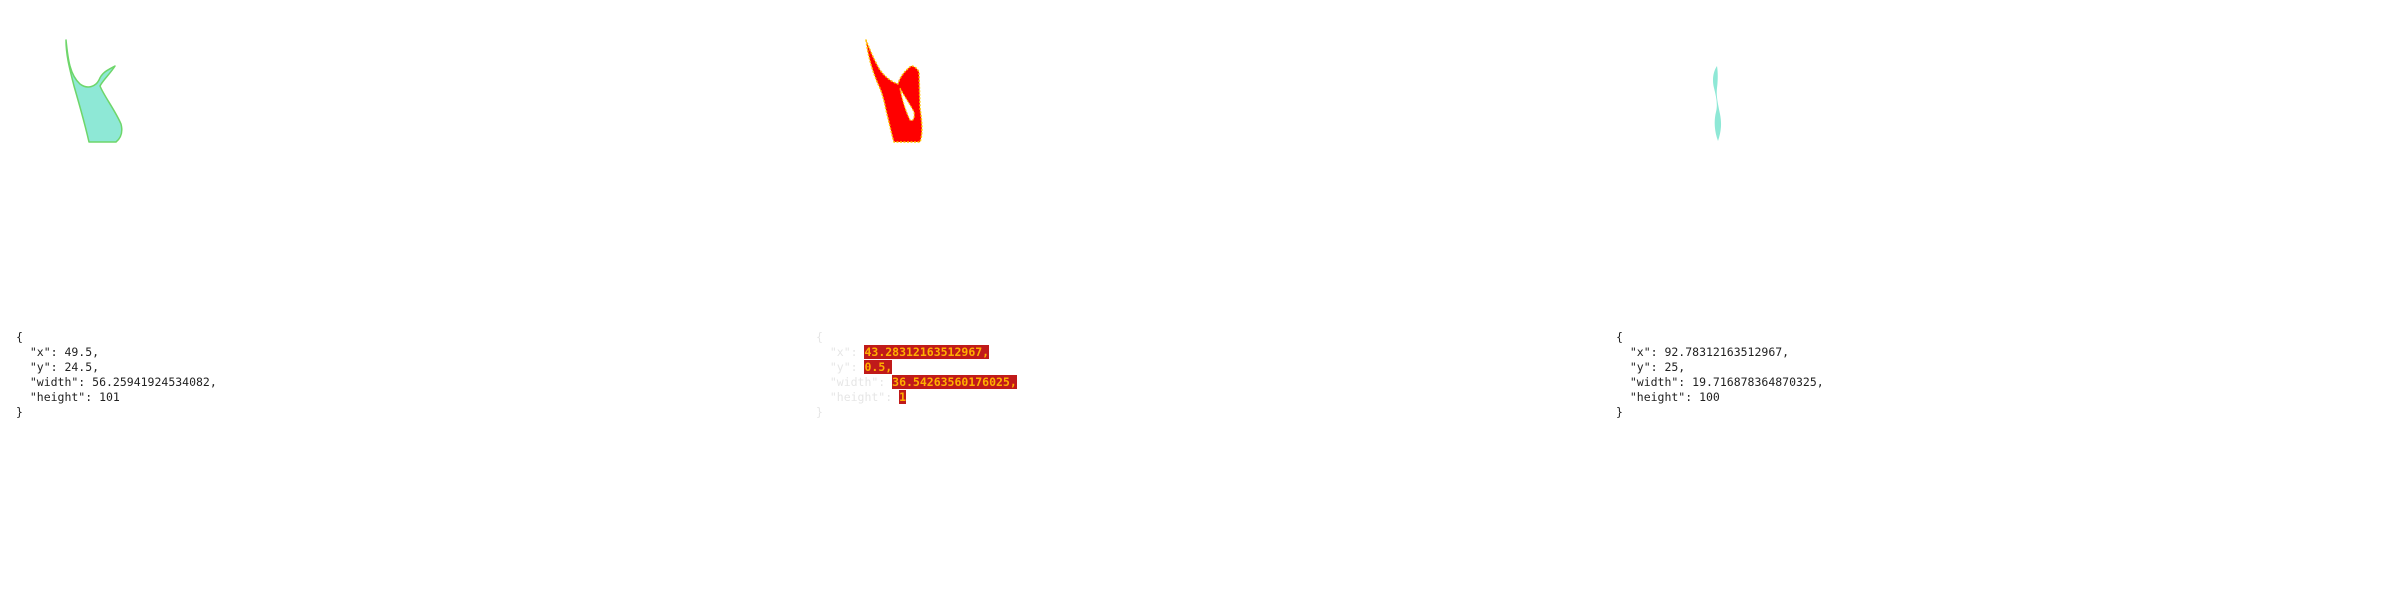  Describe the element at coordinates (916, 367) in the screenshot. I see `diff-y-line: "y": 0.5,` at that location.